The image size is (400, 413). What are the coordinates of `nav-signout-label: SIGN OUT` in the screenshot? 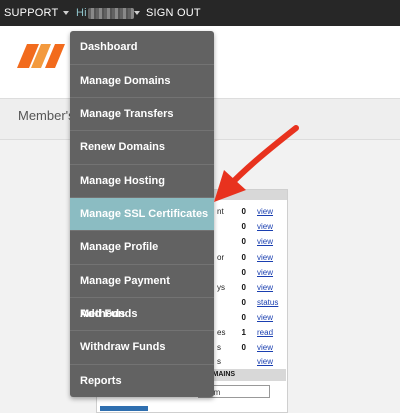 It's located at (173, 13).